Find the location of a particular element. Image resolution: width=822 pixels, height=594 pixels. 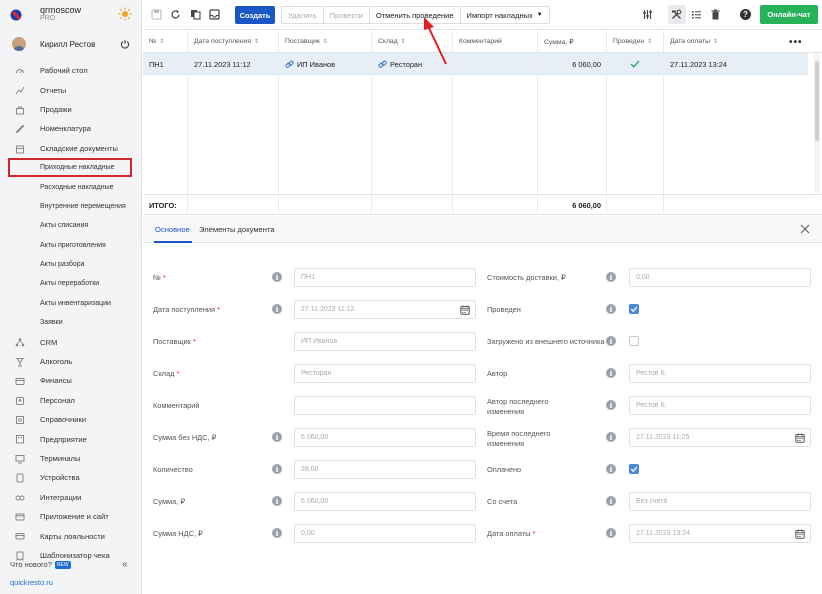

delete-button: Удалить is located at coordinates (303, 15).